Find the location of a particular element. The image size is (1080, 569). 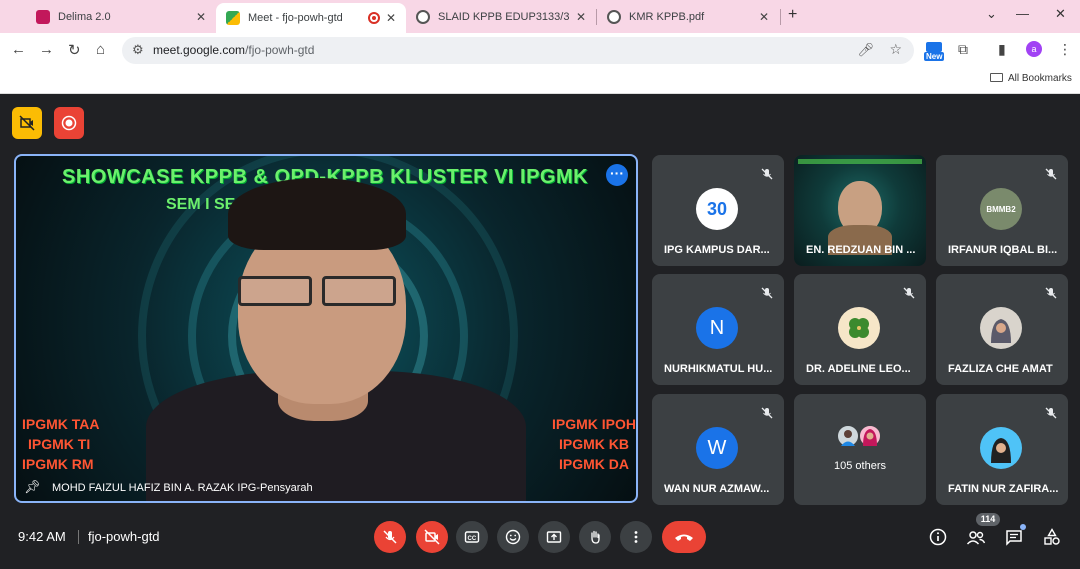

present-icon is located at coordinates (554, 537).